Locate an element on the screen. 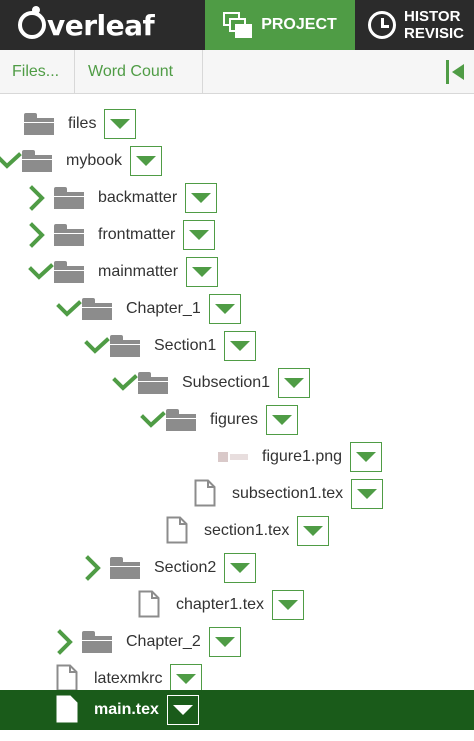 The image size is (474, 741). tree-node: Section1 is located at coordinates (170, 345).